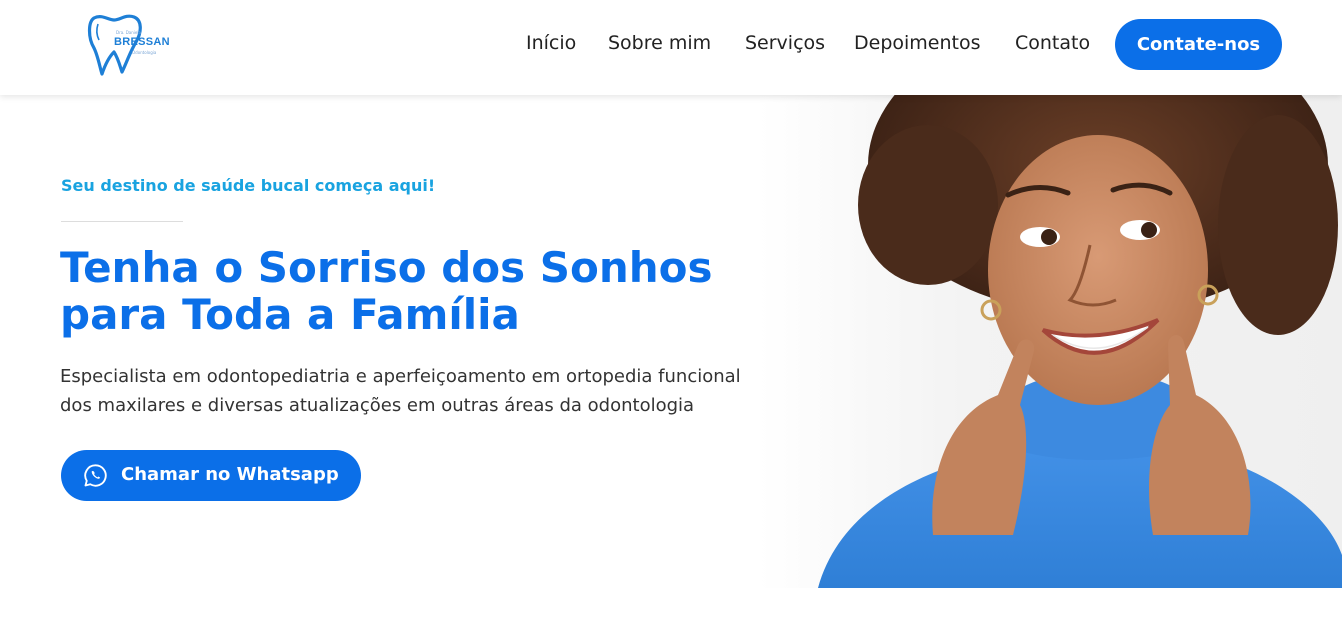 Image resolution: width=1342 pixels, height=621 pixels. What do you see at coordinates (248, 185) in the screenshot?
I see `hero-tagline: Seu destino de saúde bucal começa aqui!` at bounding box center [248, 185].